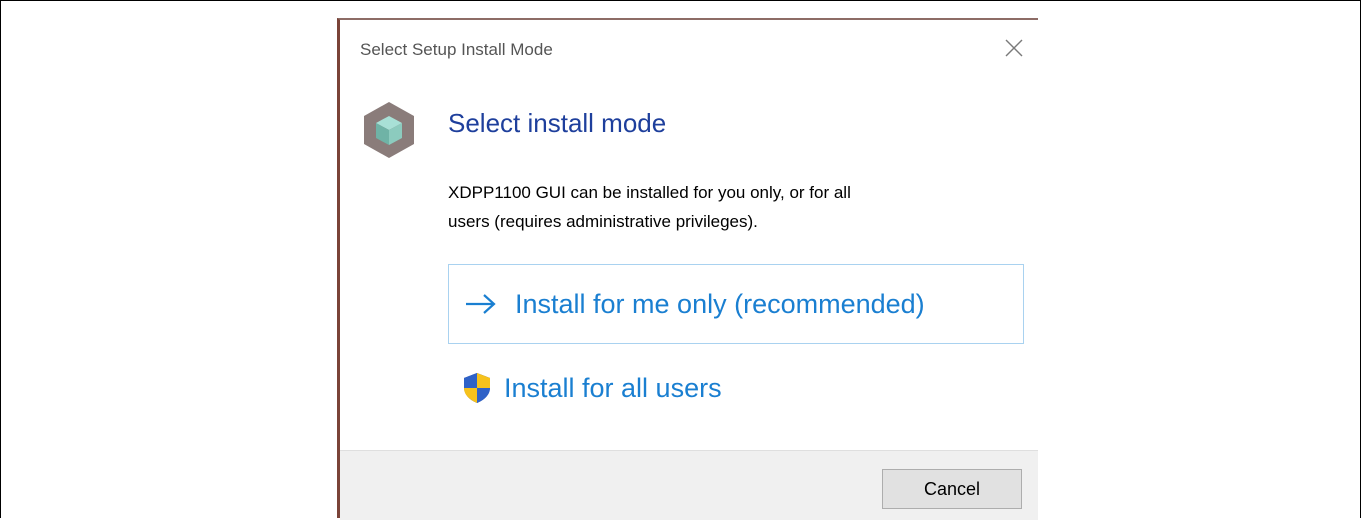 The width and height of the screenshot is (1363, 520). I want to click on cancel-button: Cancel, so click(952, 489).